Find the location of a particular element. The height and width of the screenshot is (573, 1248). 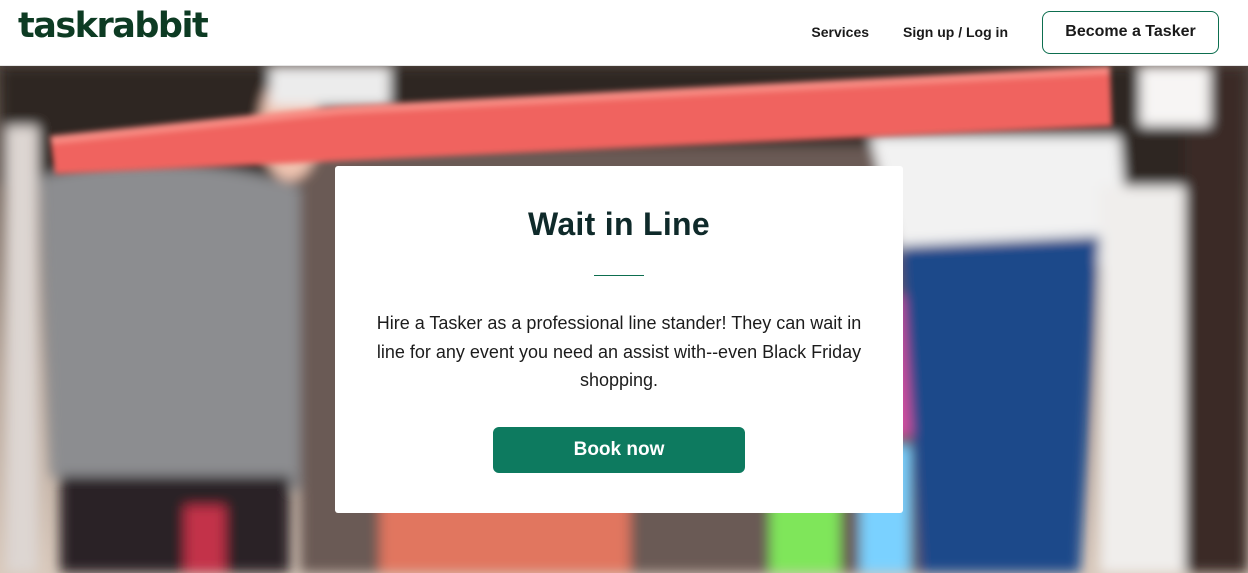

service-title: Wait in Line is located at coordinates (619, 224).